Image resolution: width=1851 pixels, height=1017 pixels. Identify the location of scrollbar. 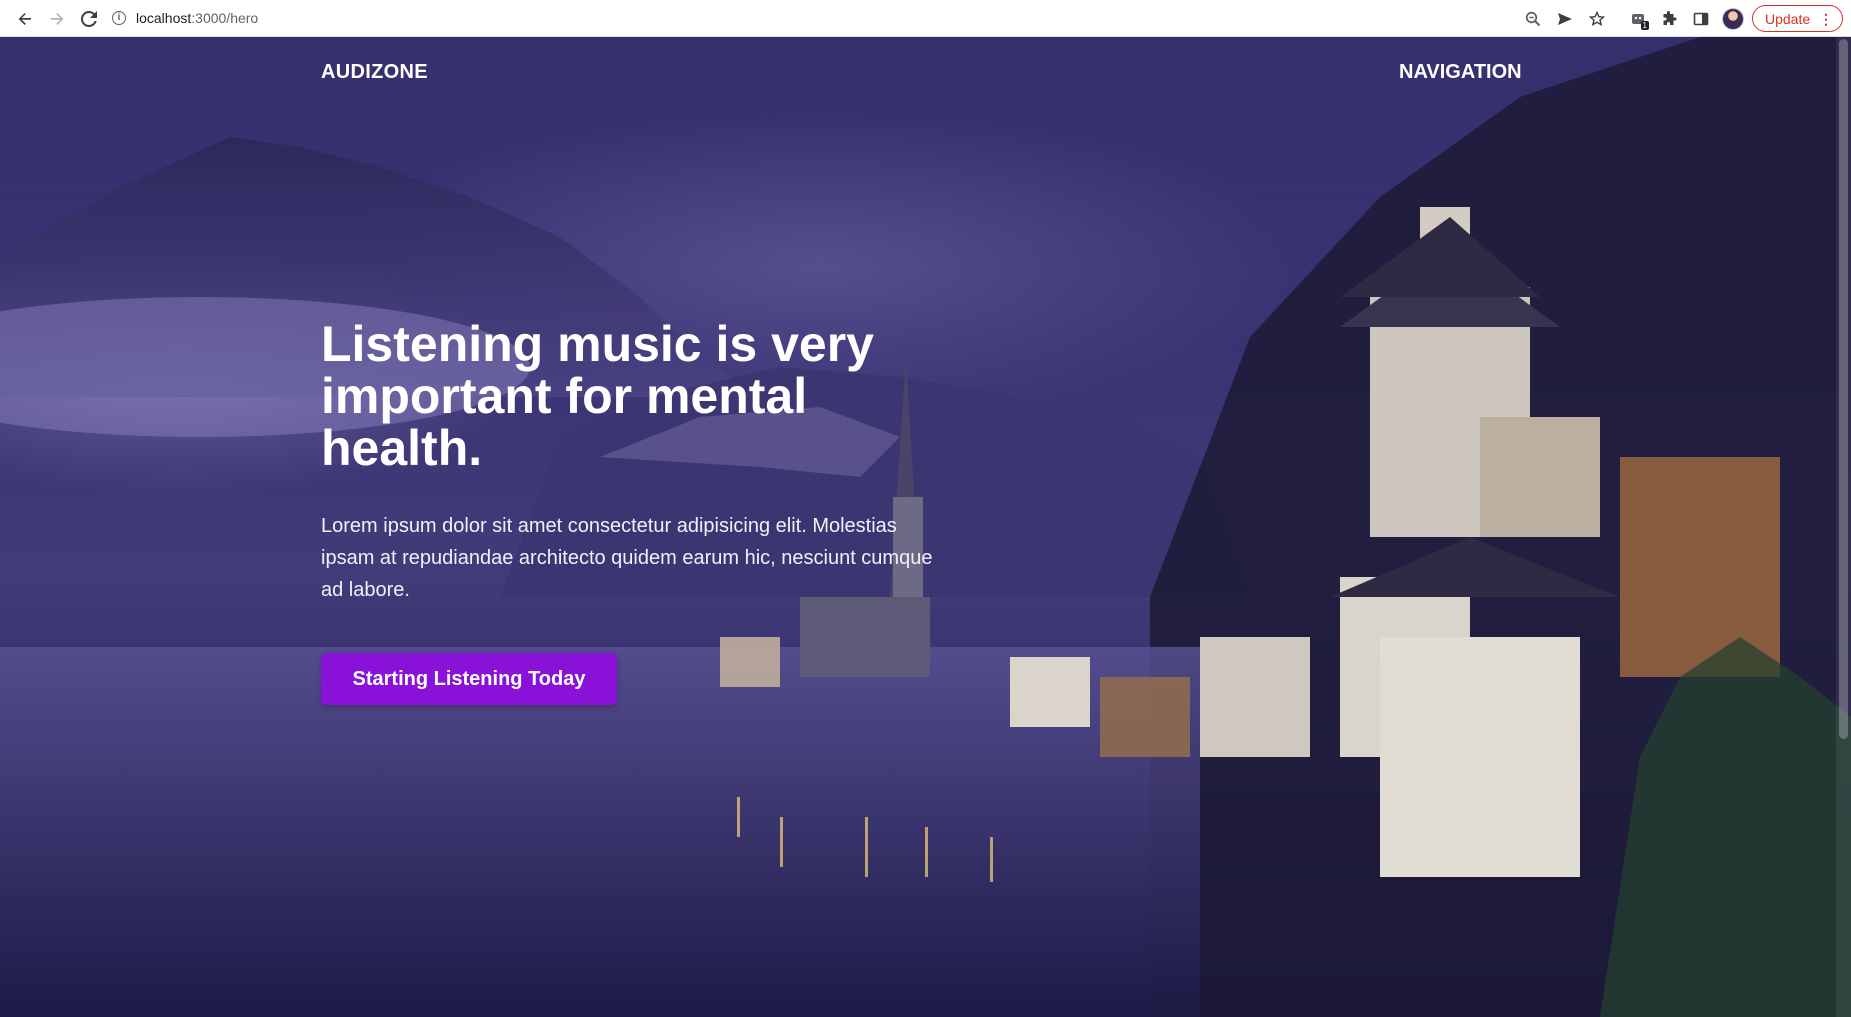
(1843, 527).